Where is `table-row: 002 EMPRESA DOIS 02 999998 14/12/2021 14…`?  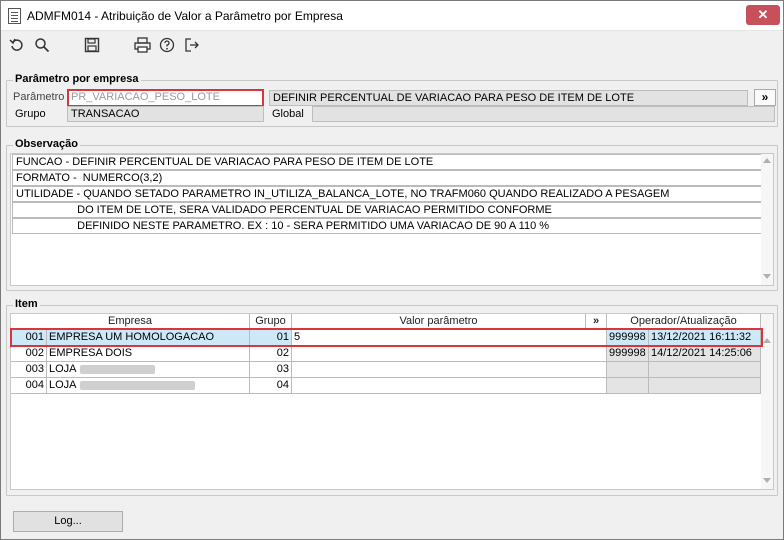 table-row: 002 EMPRESA DOIS 02 999998 14/12/2021 14… is located at coordinates (386, 354).